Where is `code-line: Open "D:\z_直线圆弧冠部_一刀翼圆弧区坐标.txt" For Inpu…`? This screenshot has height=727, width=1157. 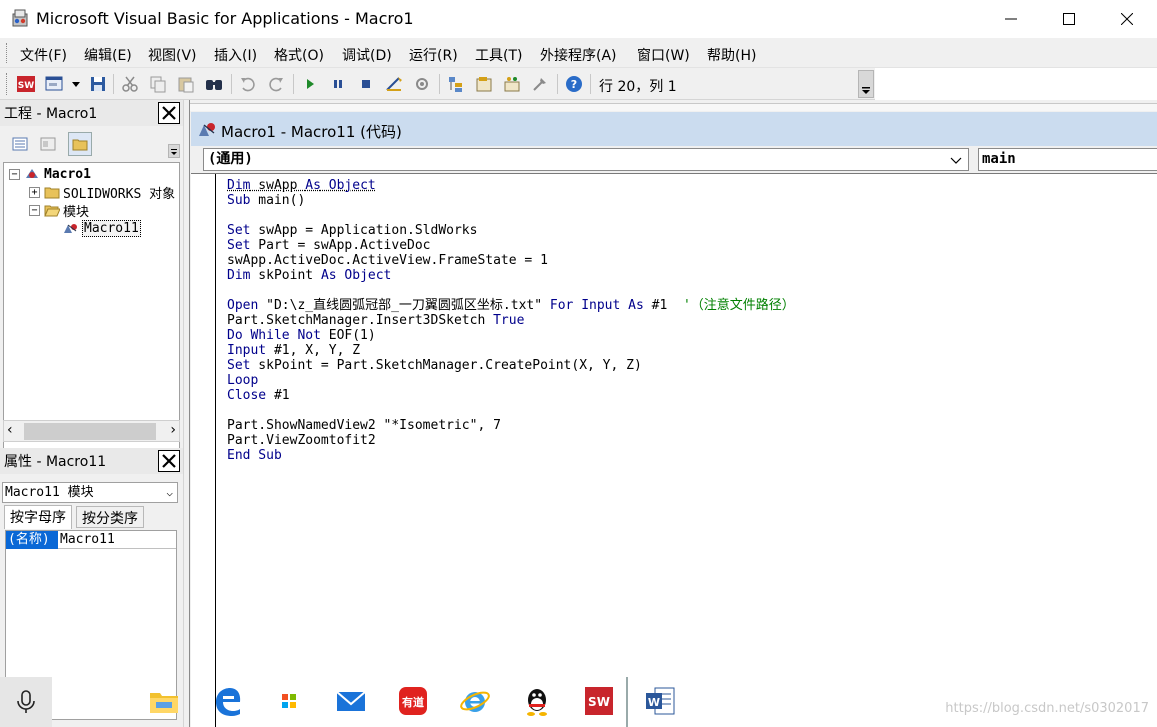
code-line: Open "D:\z_直线圆弧冠部_一刀翼圆弧区坐标.txt" For Inpu… is located at coordinates (692, 305).